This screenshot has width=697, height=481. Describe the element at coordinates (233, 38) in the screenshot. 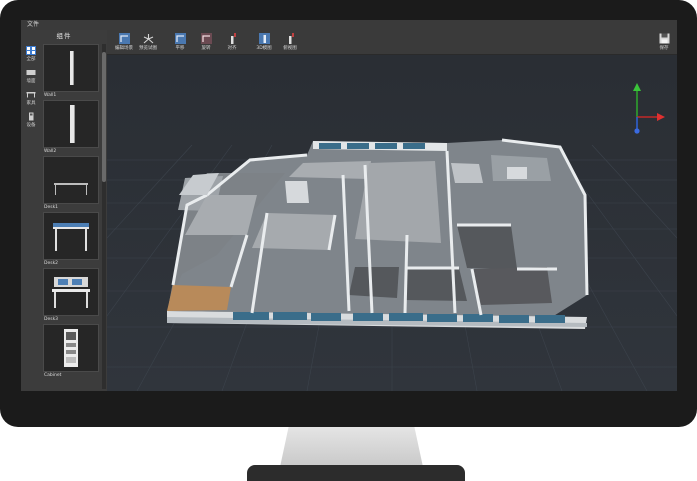

I see `align-icon` at that location.